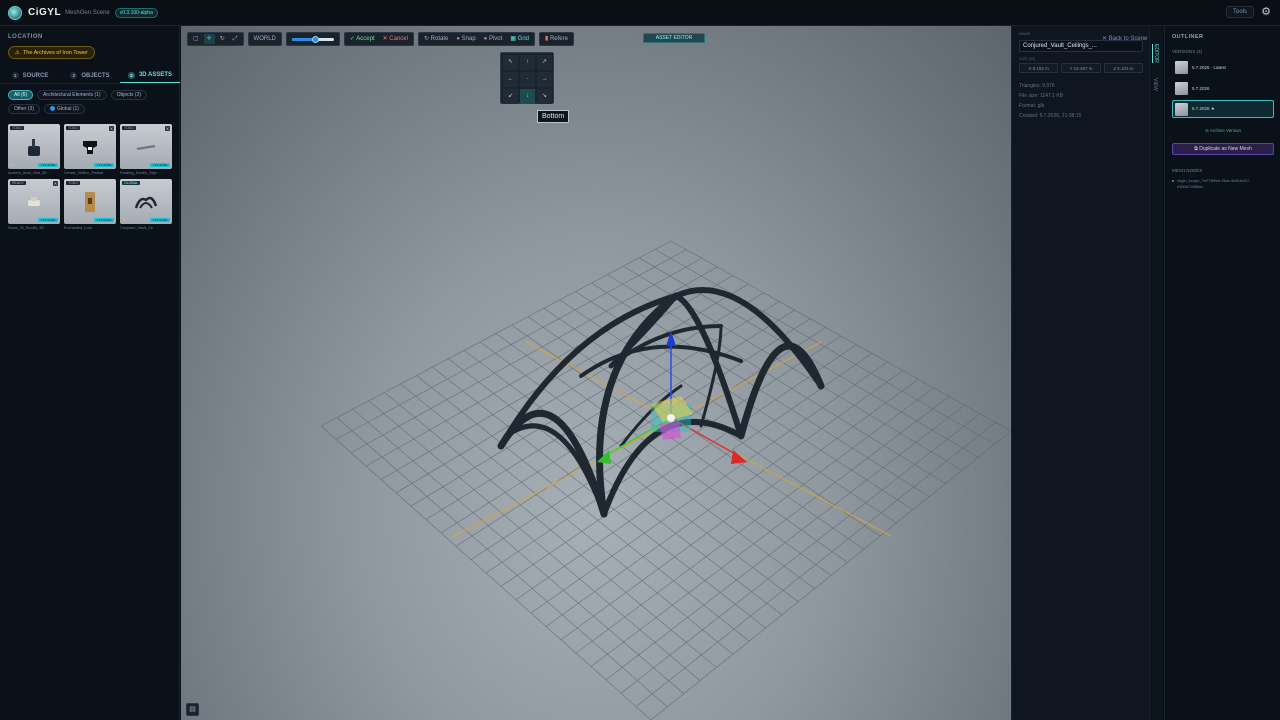  I want to click on asset-thumbnail: READY ✕ 1 IN LEVEL, so click(34, 201).